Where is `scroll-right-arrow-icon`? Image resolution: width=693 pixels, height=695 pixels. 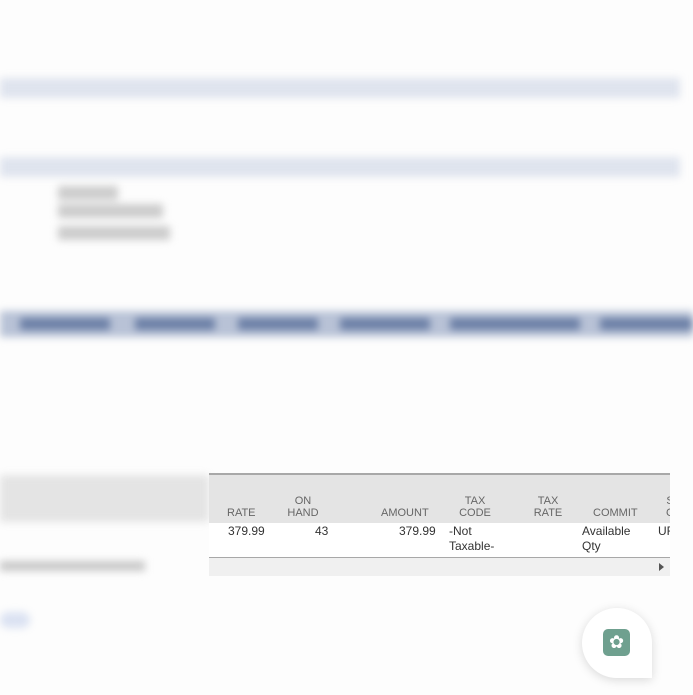
scroll-right-arrow-icon is located at coordinates (661, 567).